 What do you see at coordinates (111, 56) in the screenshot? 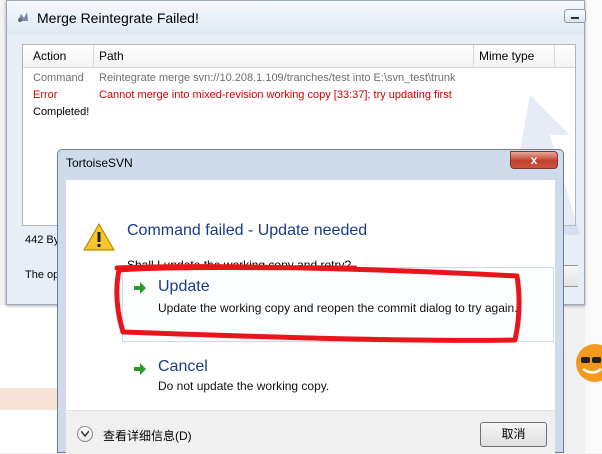
I see `column-header-path: Path` at bounding box center [111, 56].